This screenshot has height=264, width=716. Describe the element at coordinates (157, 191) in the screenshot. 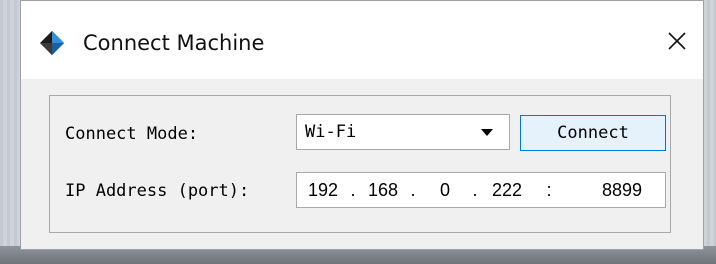

I see `ip-address-label: IP Address (port):` at that location.